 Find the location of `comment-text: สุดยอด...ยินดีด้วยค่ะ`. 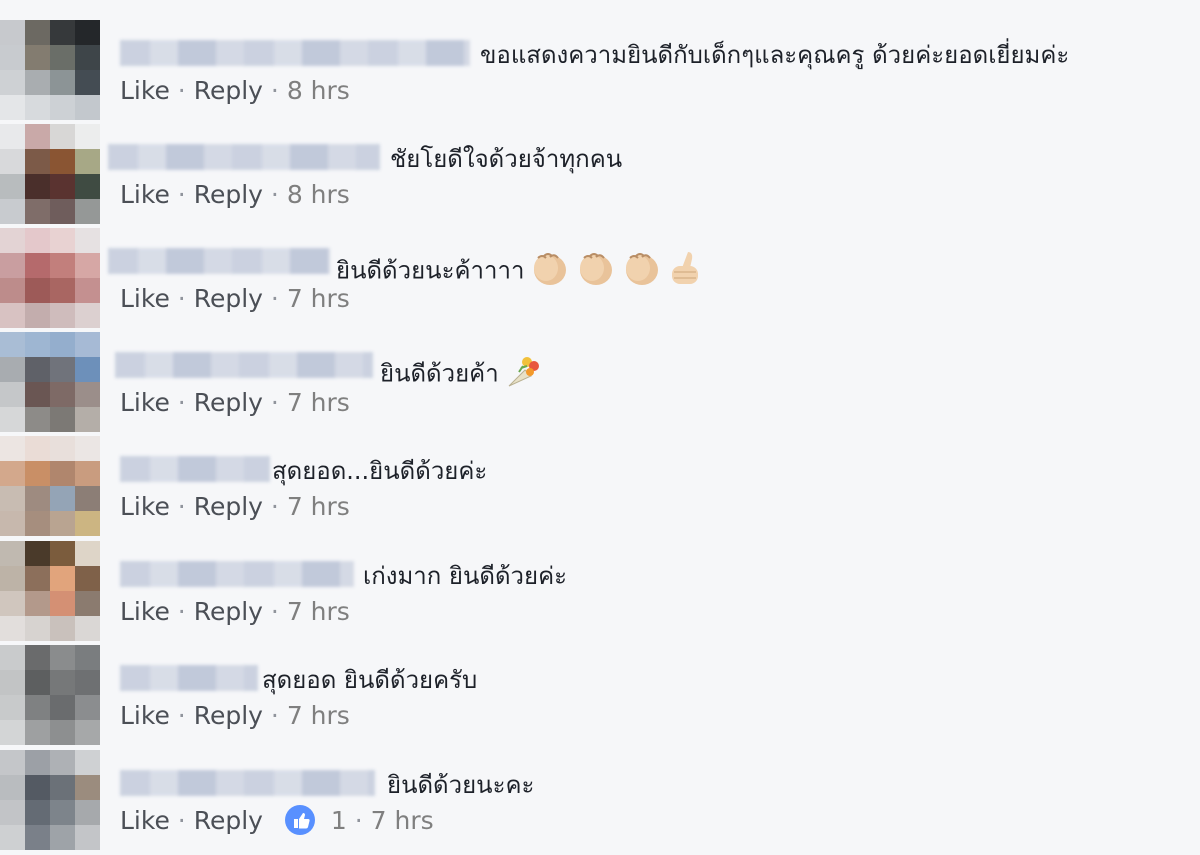

comment-text: สุดยอด...ยินดีด้วยค่ะ is located at coordinates (380, 471).